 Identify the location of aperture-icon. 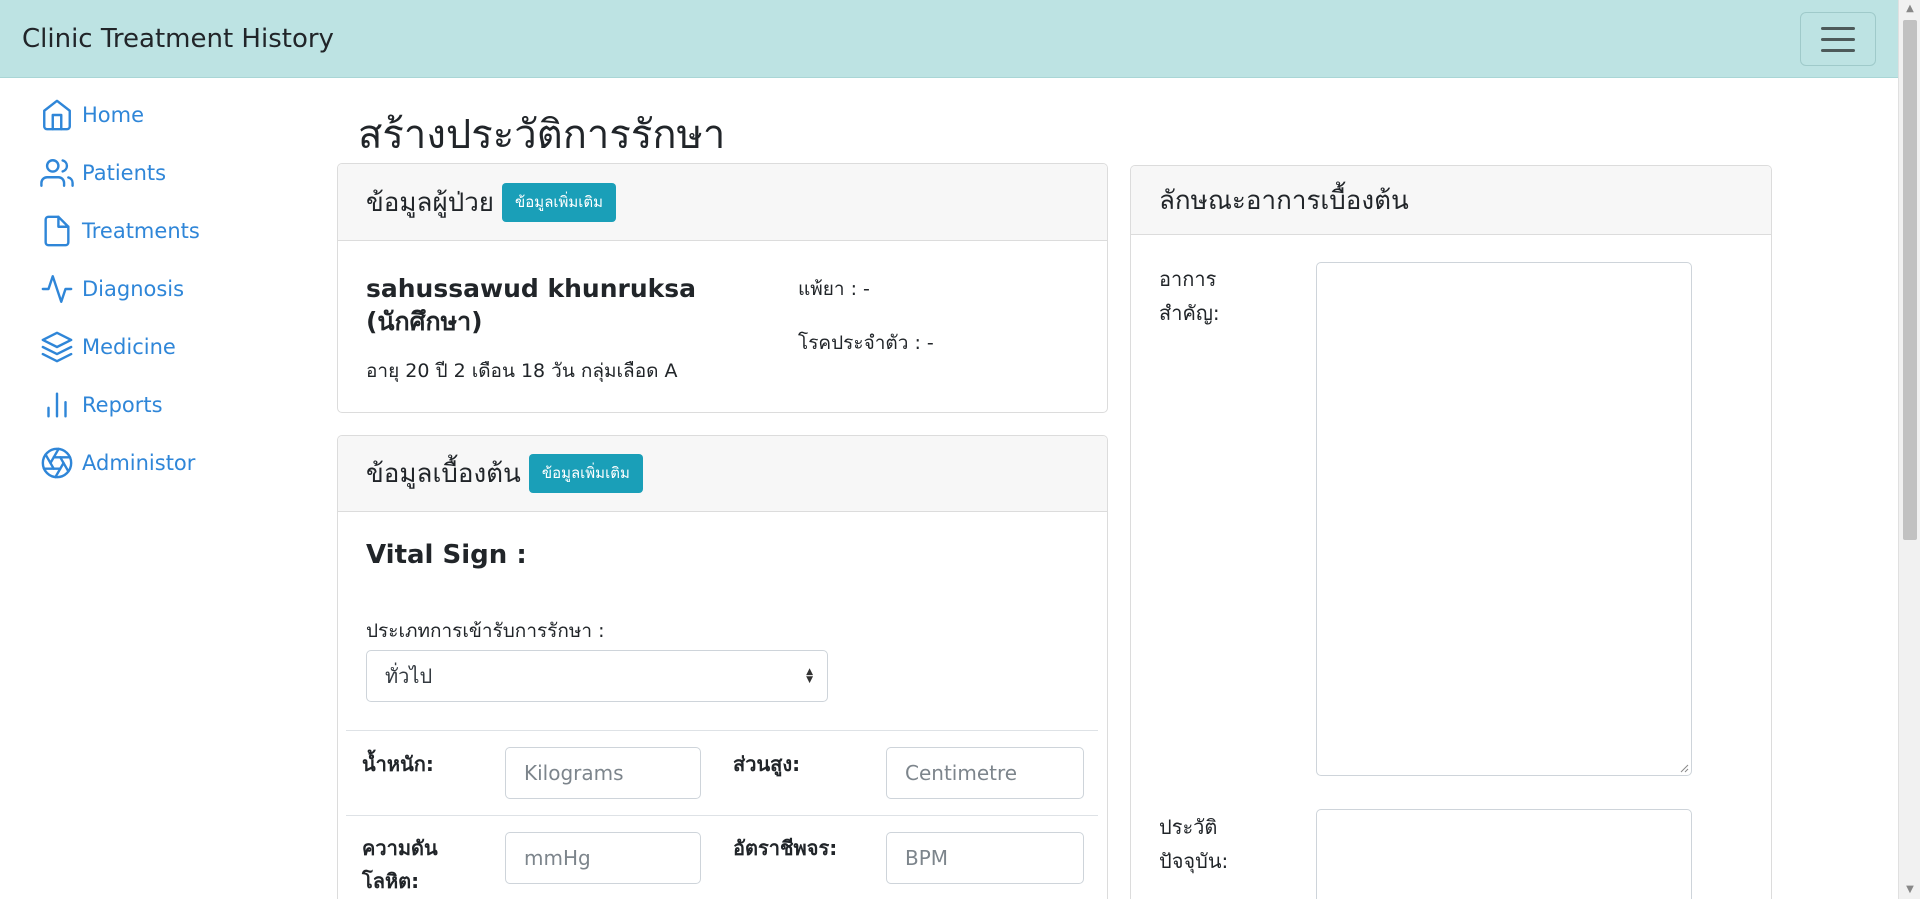
(57, 463).